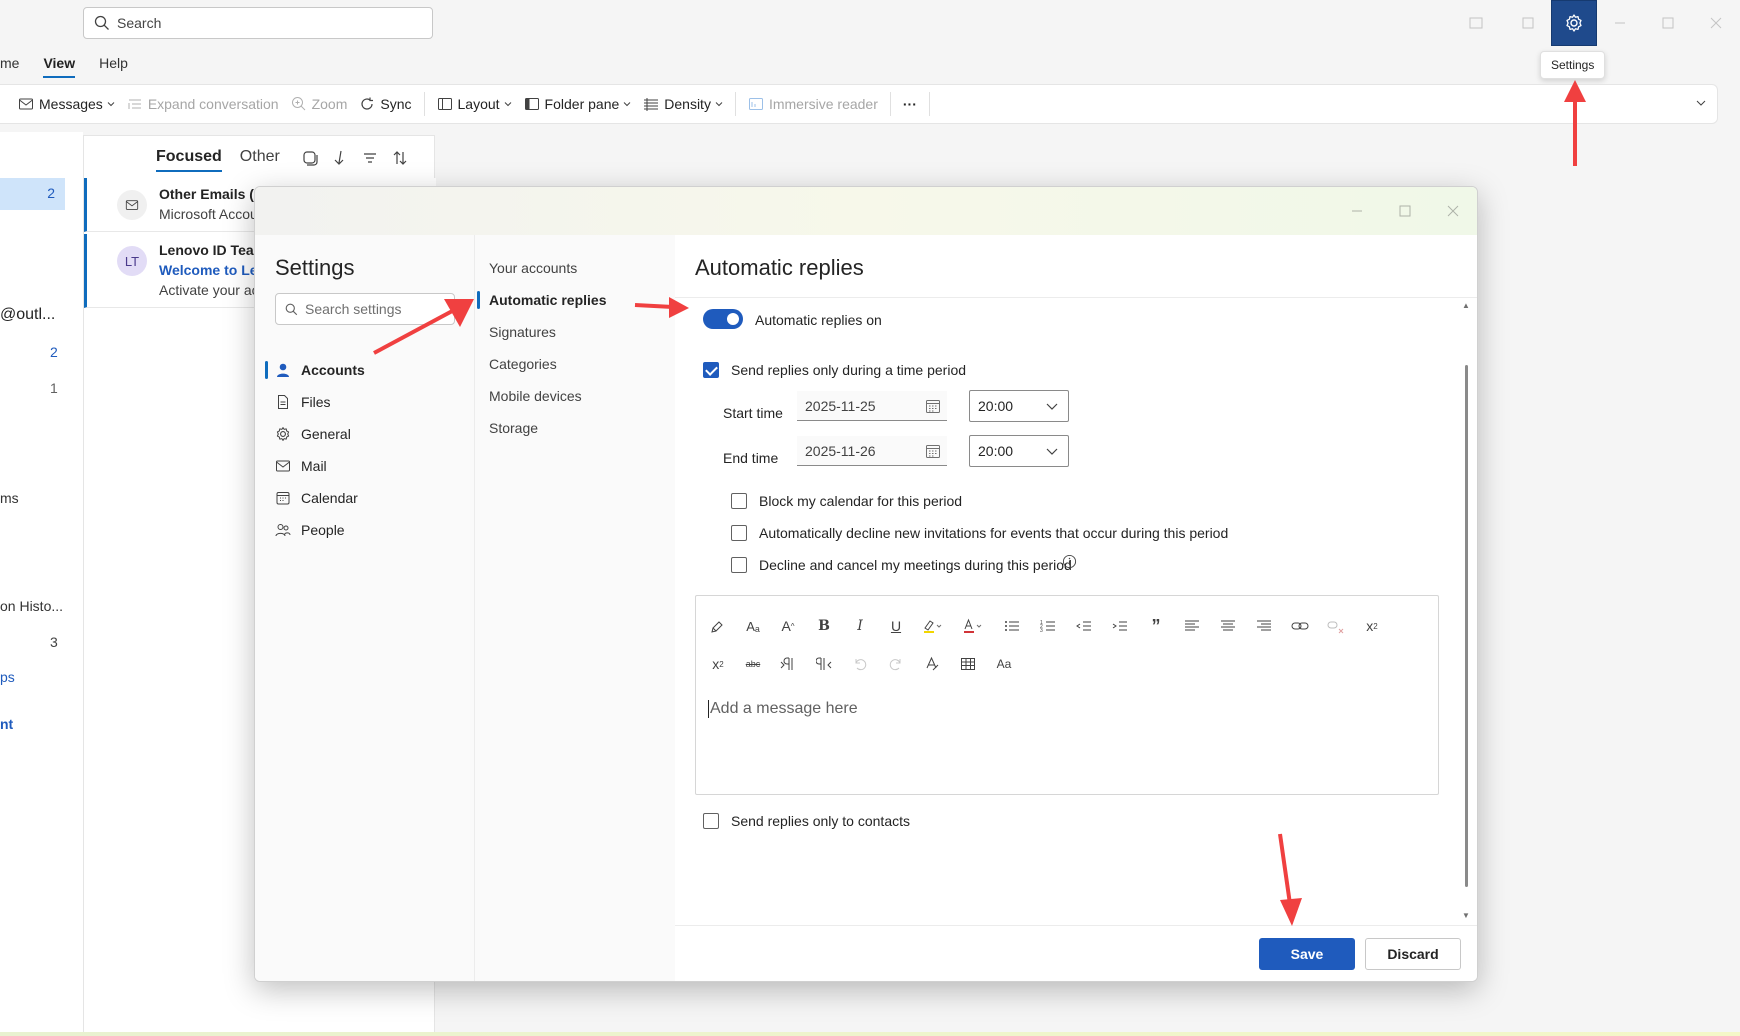 This screenshot has width=1740, height=1036. Describe the element at coordinates (513, 428) in the screenshot. I see `subnav-storage: Storage` at that location.